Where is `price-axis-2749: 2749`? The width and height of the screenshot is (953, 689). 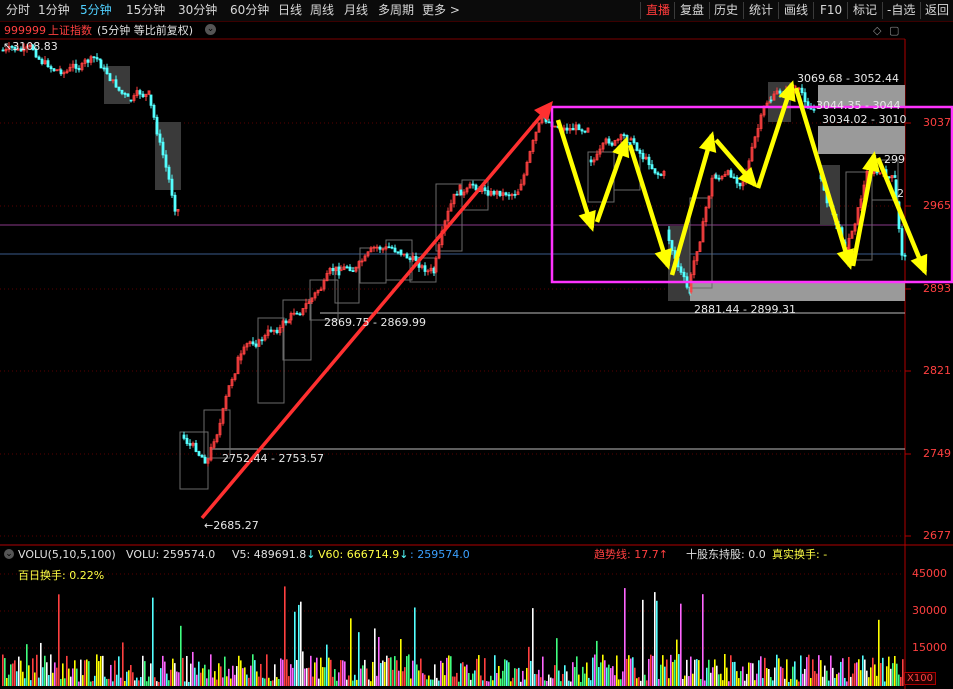 price-axis-2749: 2749 is located at coordinates (937, 453).